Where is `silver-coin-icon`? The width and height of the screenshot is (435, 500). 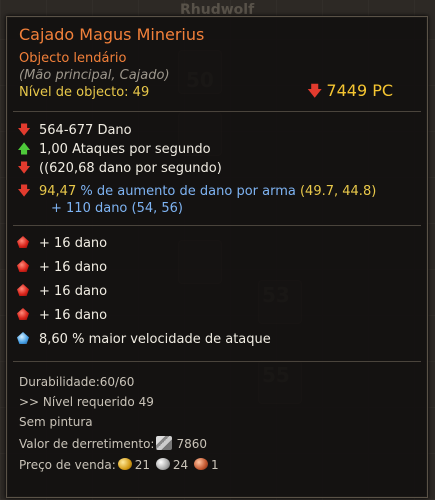
silver-coin-icon is located at coordinates (162, 464).